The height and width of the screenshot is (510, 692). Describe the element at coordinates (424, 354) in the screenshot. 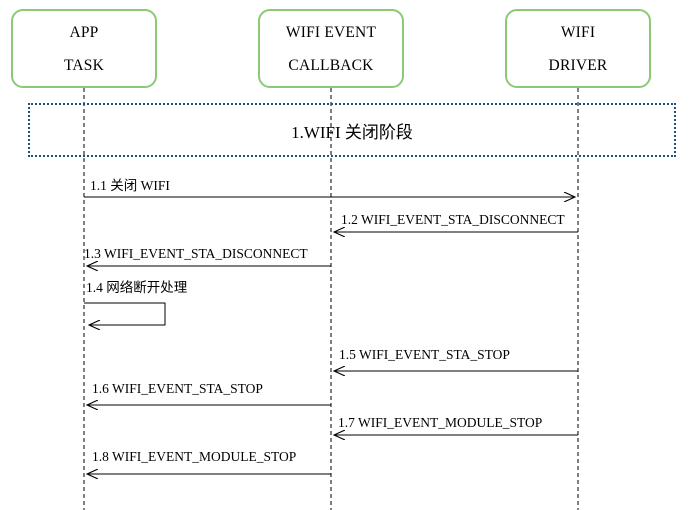

I see `message-label-1-5: 1.5 WIFI_EVENT_STA_STOP` at that location.